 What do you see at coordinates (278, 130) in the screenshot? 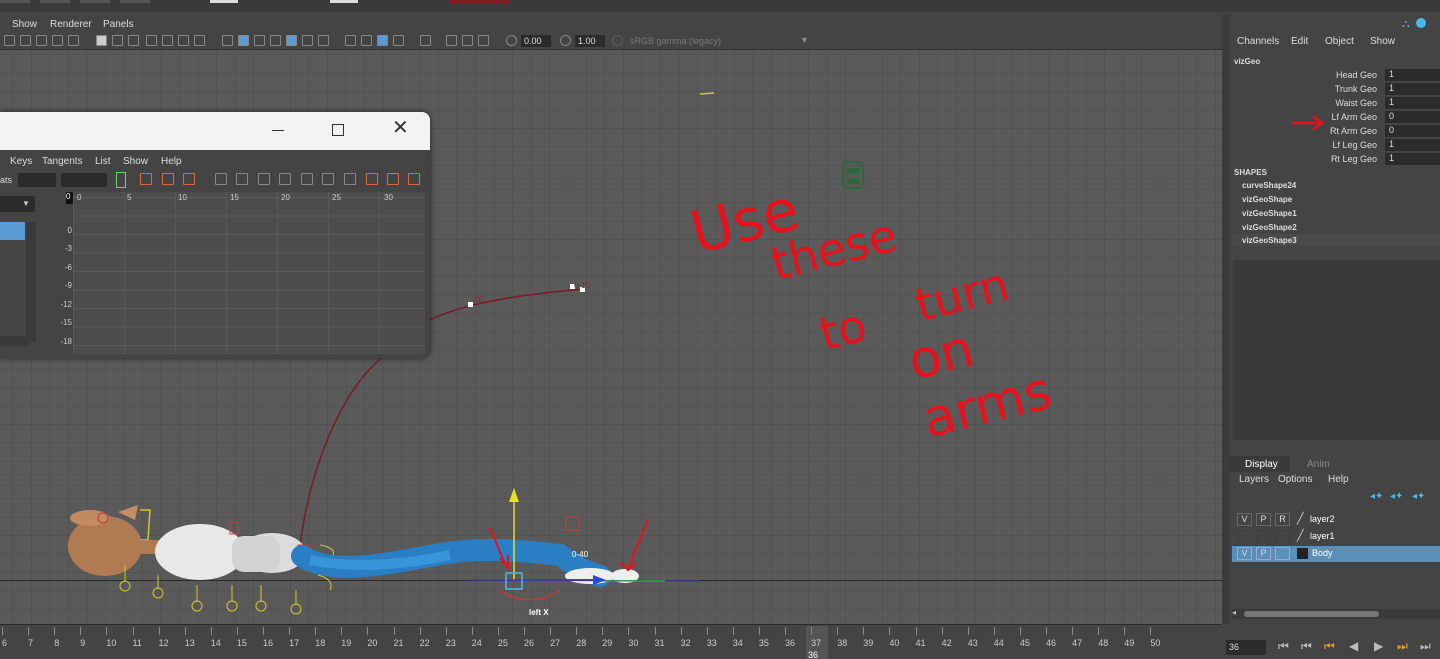
I see `minimize-icon` at bounding box center [278, 130].